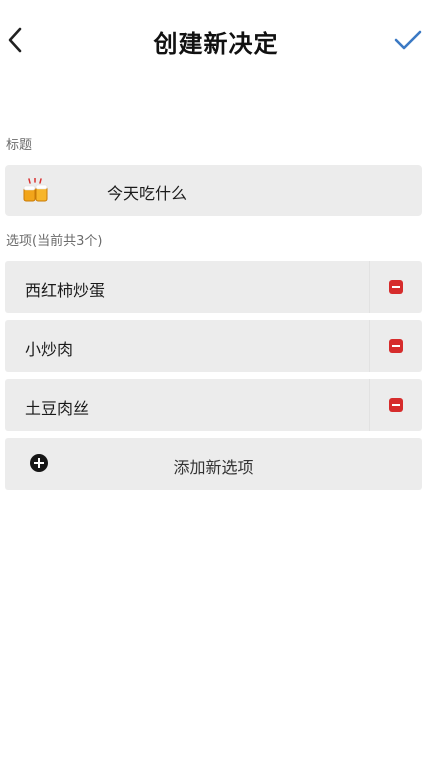  I want to click on page-title: 创建新决定, so click(216, 44).